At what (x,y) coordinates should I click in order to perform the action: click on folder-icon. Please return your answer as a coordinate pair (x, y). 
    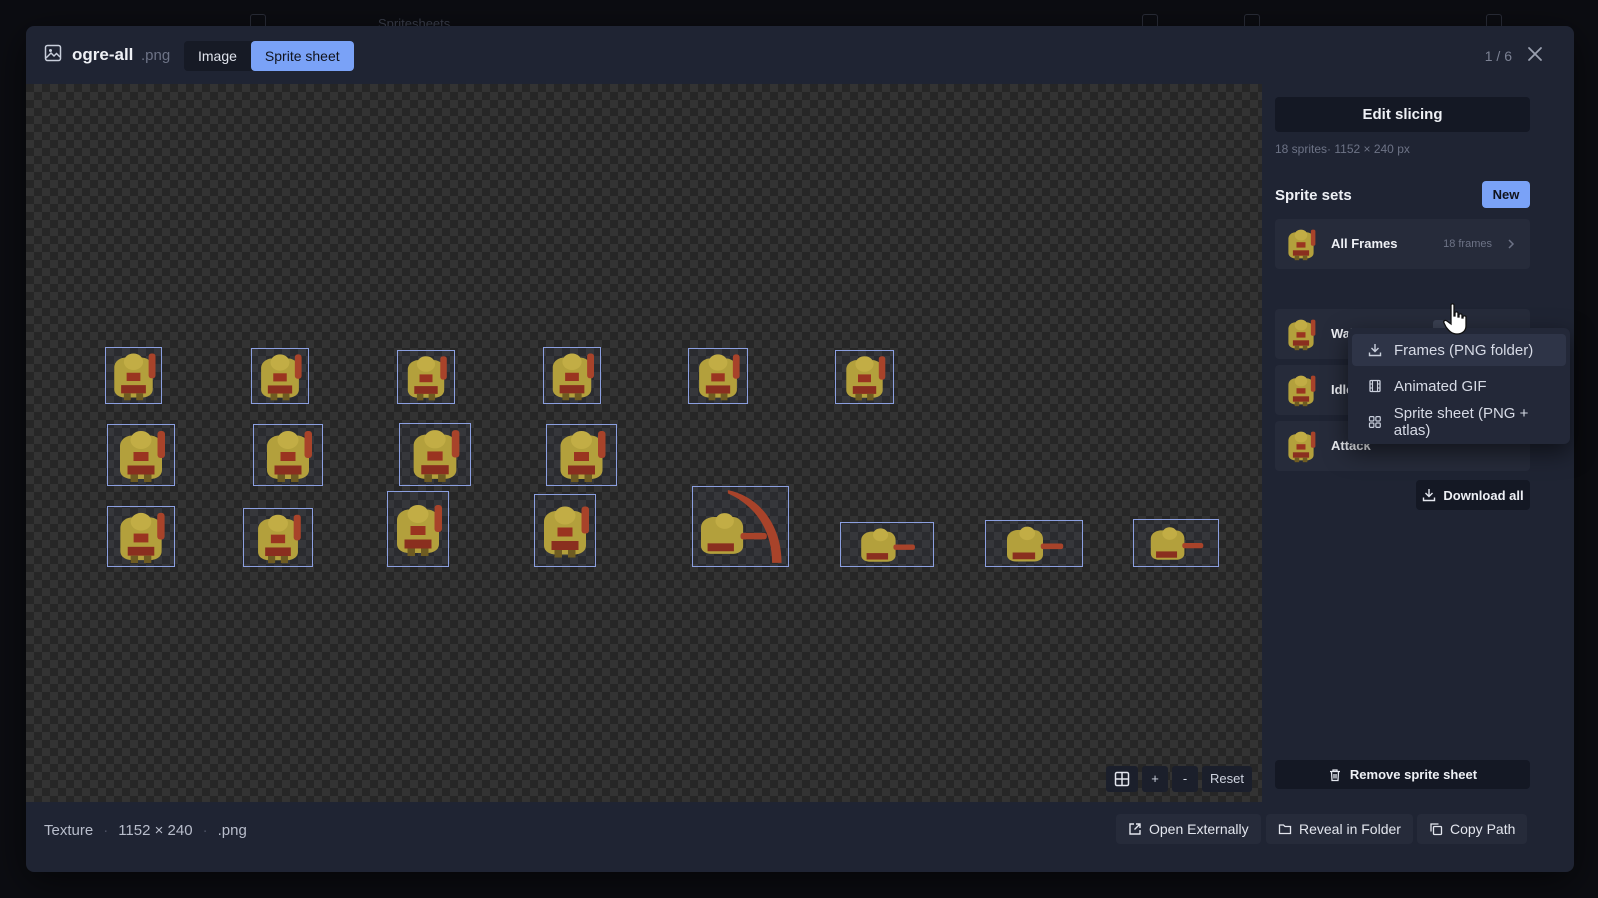
    Looking at the image, I should click on (1285, 829).